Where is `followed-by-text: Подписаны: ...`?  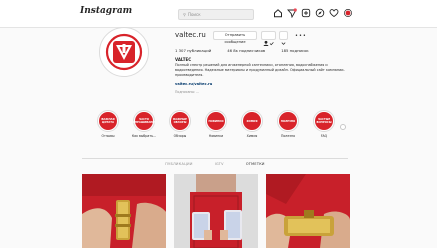
followed-by-text: Подписаны: ... is located at coordinates (187, 92).